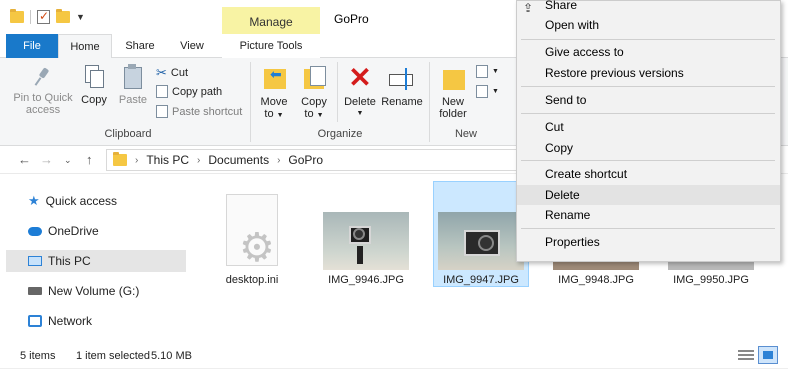 The image size is (788, 374). I want to click on nav-item-this-pc: This PC, so click(96, 261).